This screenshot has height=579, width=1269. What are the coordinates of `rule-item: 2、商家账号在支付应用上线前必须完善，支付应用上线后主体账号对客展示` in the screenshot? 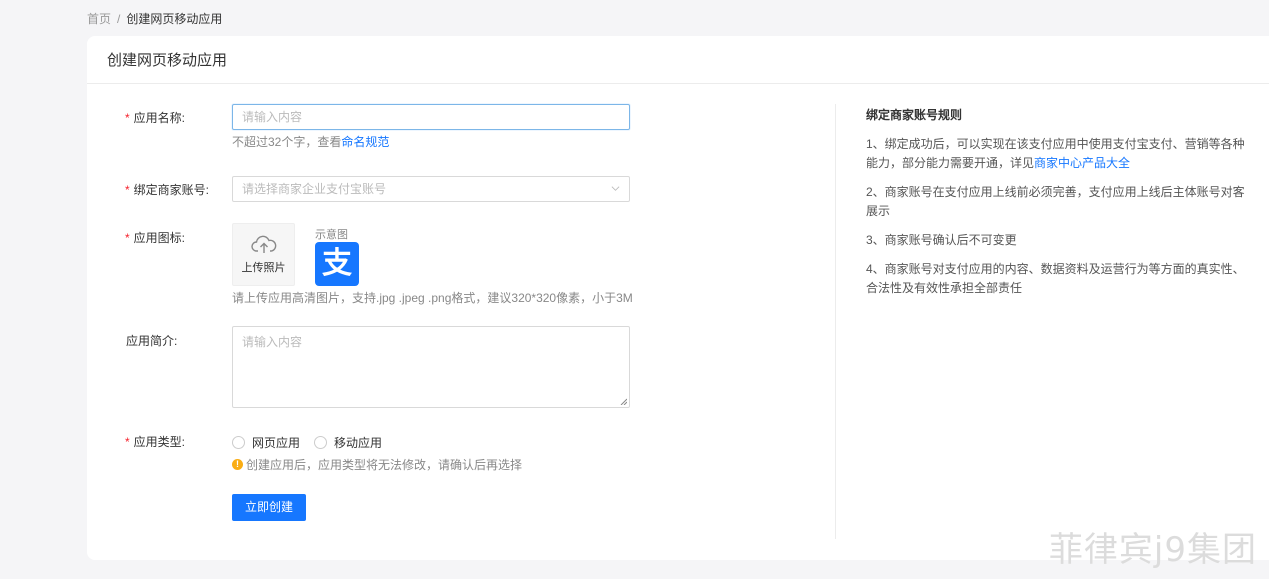 It's located at (1055, 201).